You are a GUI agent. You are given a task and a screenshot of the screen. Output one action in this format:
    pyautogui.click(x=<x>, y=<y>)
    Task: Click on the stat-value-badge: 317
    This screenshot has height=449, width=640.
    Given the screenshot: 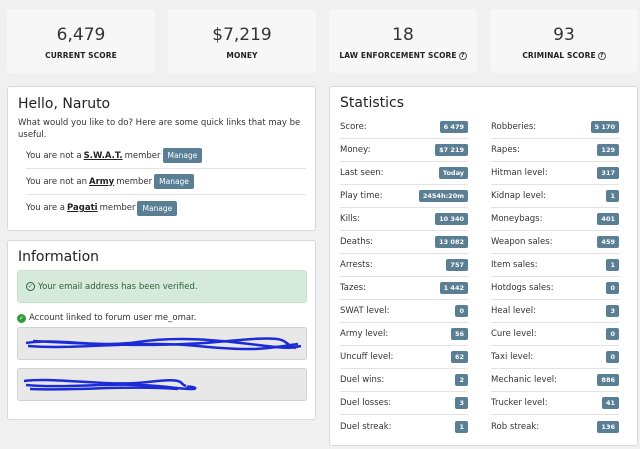 What is the action you would take?
    pyautogui.click(x=608, y=173)
    